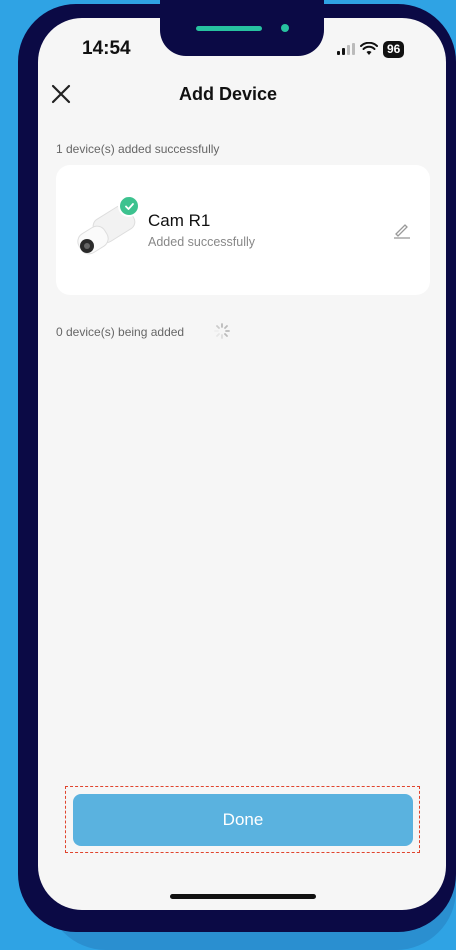 This screenshot has height=950, width=456. What do you see at coordinates (138, 149) in the screenshot?
I see `added-count-label: 1 device(s) added successfully` at bounding box center [138, 149].